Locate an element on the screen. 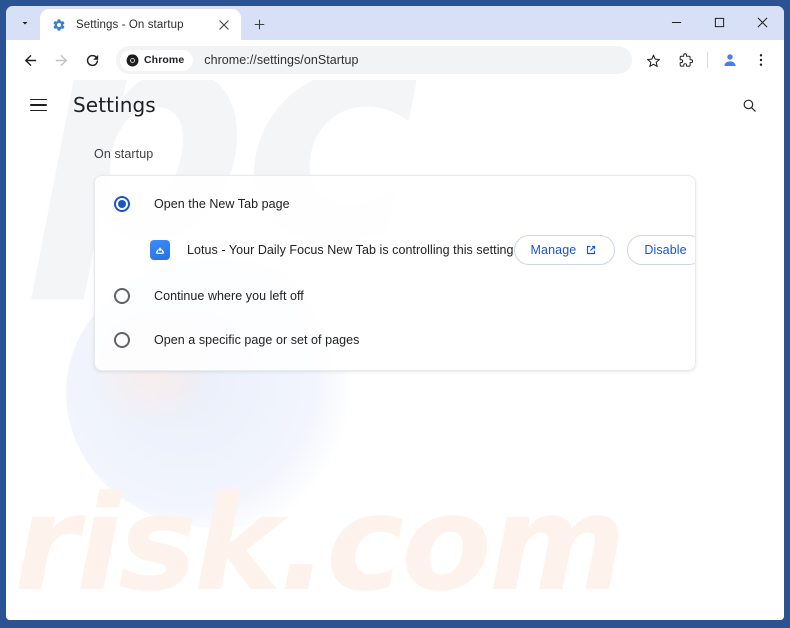  lotus-extension-icon is located at coordinates (160, 250).